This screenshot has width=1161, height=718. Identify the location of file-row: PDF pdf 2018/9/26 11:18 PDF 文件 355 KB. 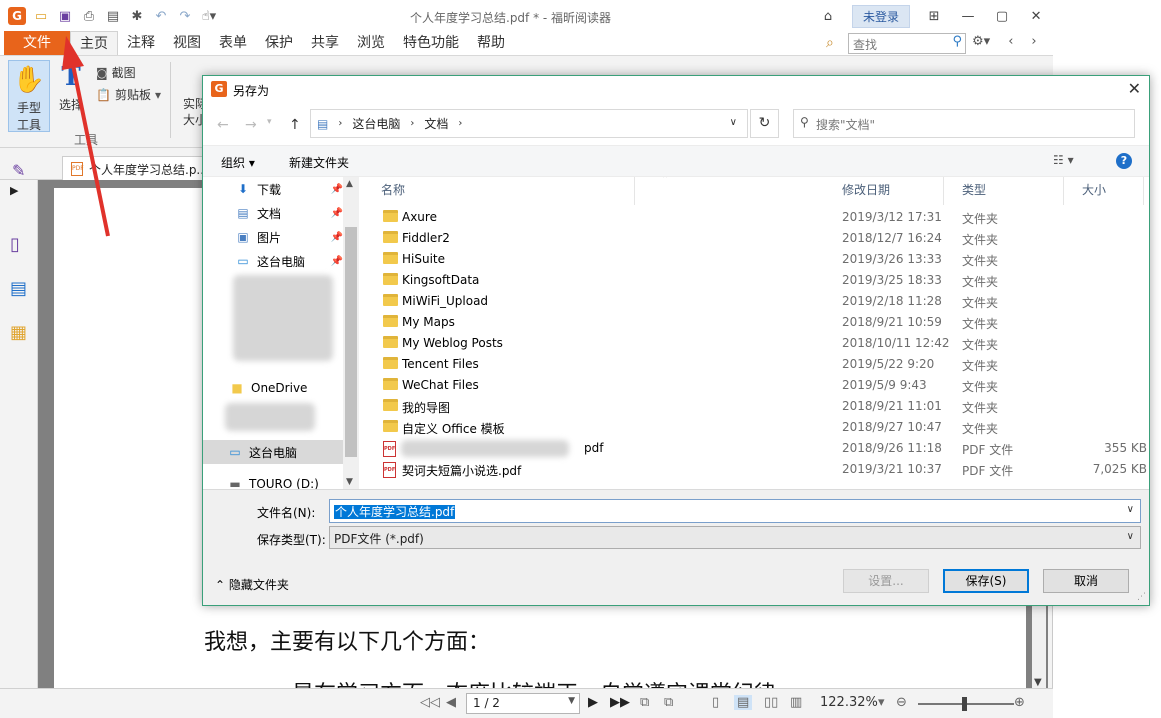
(756, 448).